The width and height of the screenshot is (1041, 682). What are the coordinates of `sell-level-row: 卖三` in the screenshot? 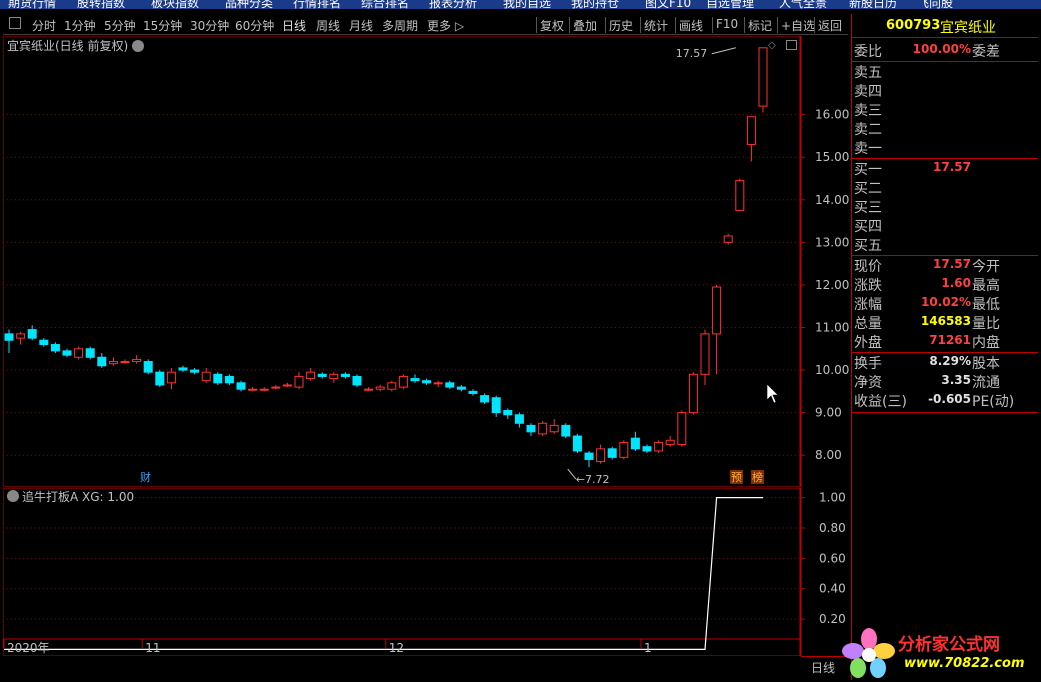 It's located at (945, 109).